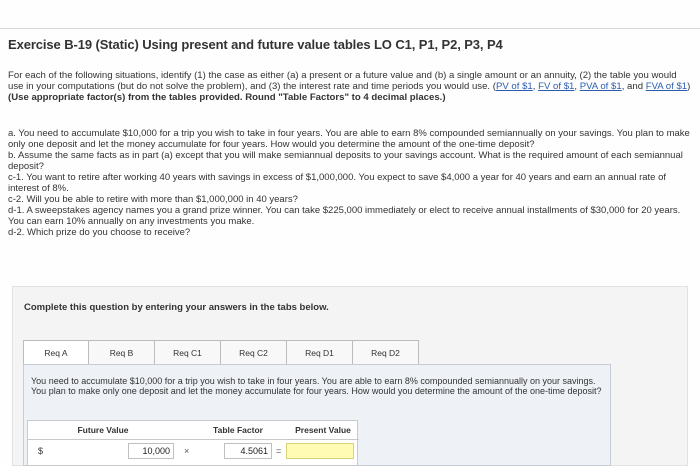 The image size is (700, 466). Describe the element at coordinates (666, 86) in the screenshot. I see `fva-table-link: FVA of $1` at that location.